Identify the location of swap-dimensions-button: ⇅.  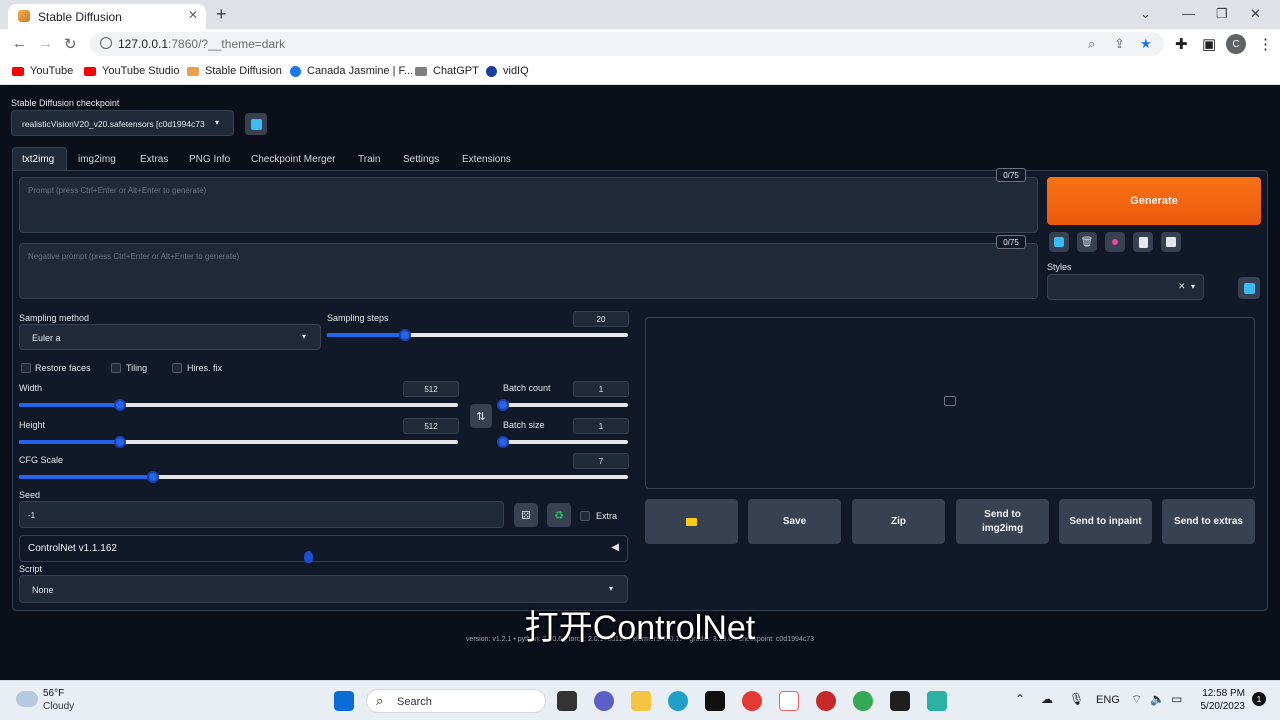
(481, 416).